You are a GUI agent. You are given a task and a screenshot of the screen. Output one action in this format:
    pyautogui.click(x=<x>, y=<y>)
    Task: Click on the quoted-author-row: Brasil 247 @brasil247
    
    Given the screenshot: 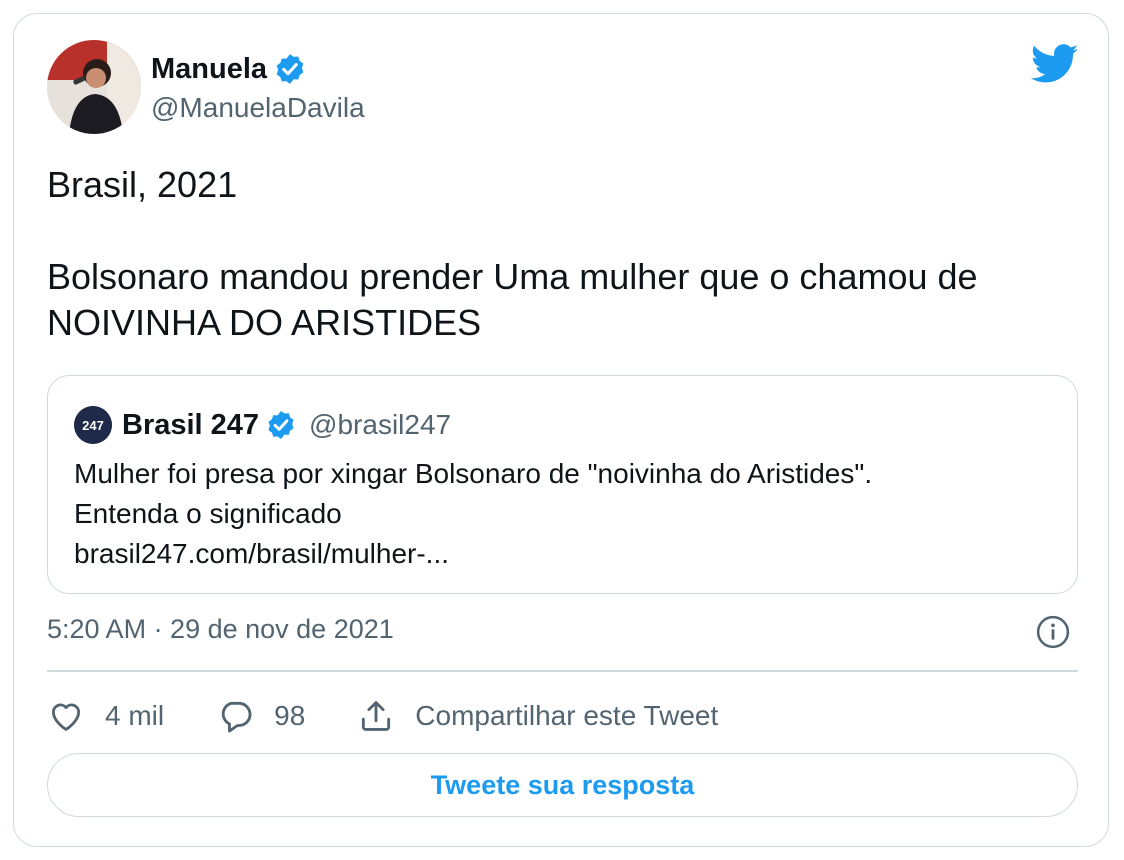 What is the action you would take?
    pyautogui.click(x=286, y=425)
    